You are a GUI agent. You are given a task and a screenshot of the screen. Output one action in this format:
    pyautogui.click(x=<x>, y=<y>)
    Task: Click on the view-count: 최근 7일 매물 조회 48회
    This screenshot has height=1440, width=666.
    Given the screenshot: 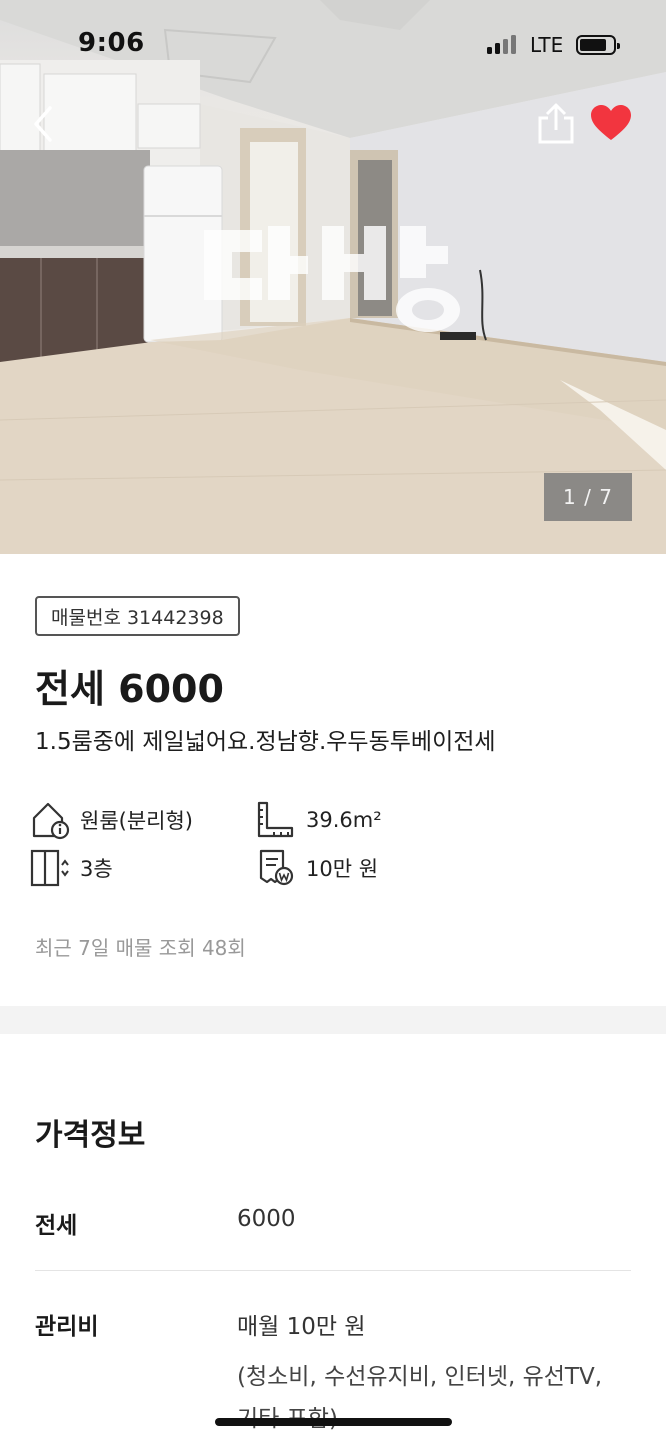 What is the action you would take?
    pyautogui.click(x=140, y=948)
    